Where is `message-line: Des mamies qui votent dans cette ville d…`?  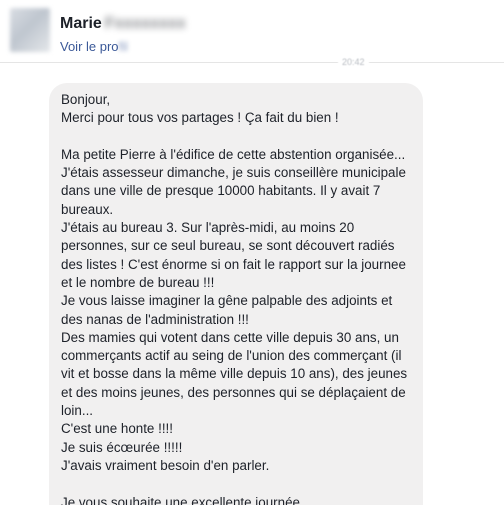 message-line: Des mamies qui votent dans cette ville d… is located at coordinates (230, 337).